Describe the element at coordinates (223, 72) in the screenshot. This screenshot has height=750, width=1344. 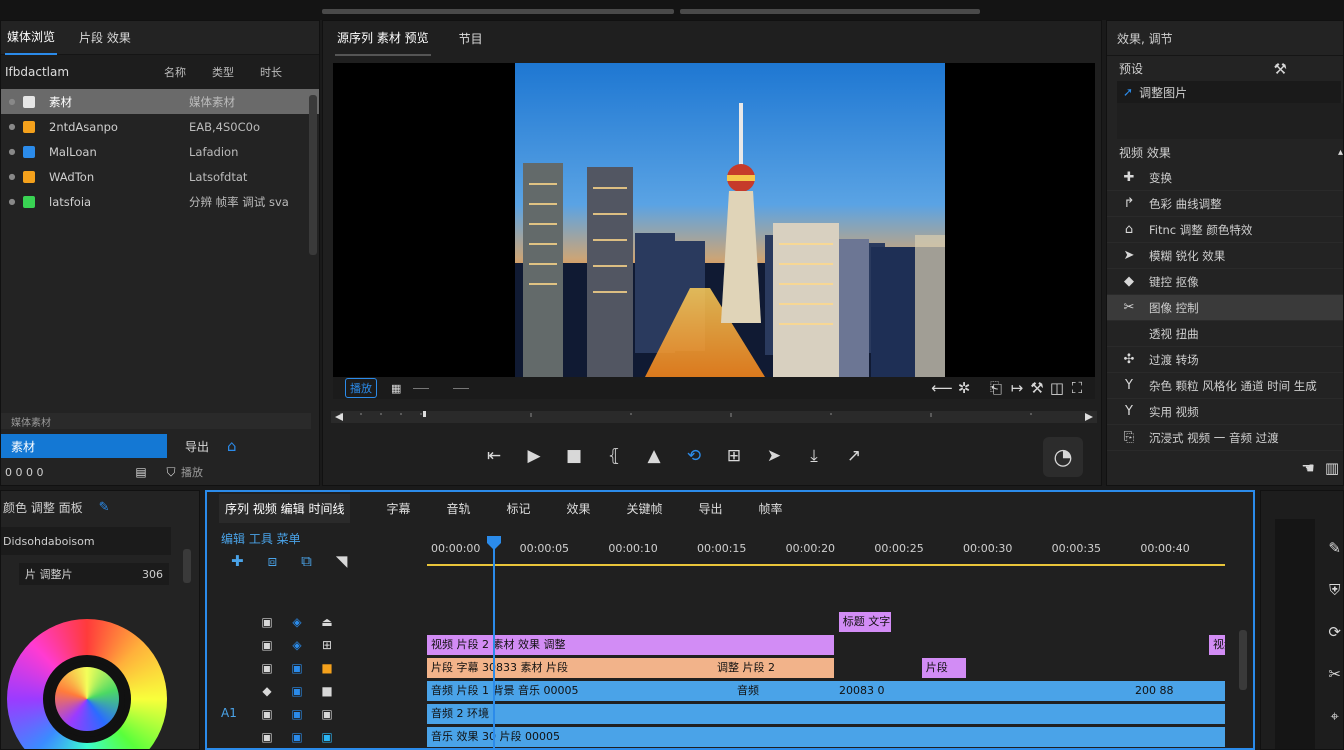
I see `column-type: 类型` at that location.